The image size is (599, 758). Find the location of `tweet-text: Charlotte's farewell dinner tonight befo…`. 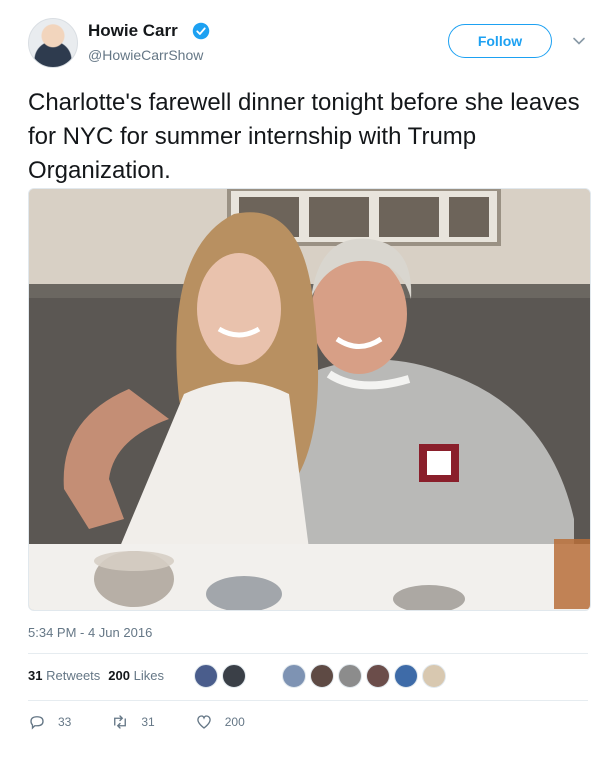

tweet-text: Charlotte's farewell dinner tonight befo… is located at coordinates (304, 136).